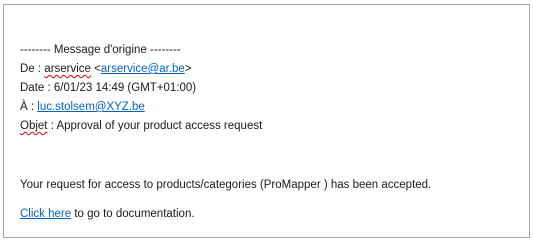 The width and height of the screenshot is (533, 242). I want to click on to-label: À :, so click(29, 107).